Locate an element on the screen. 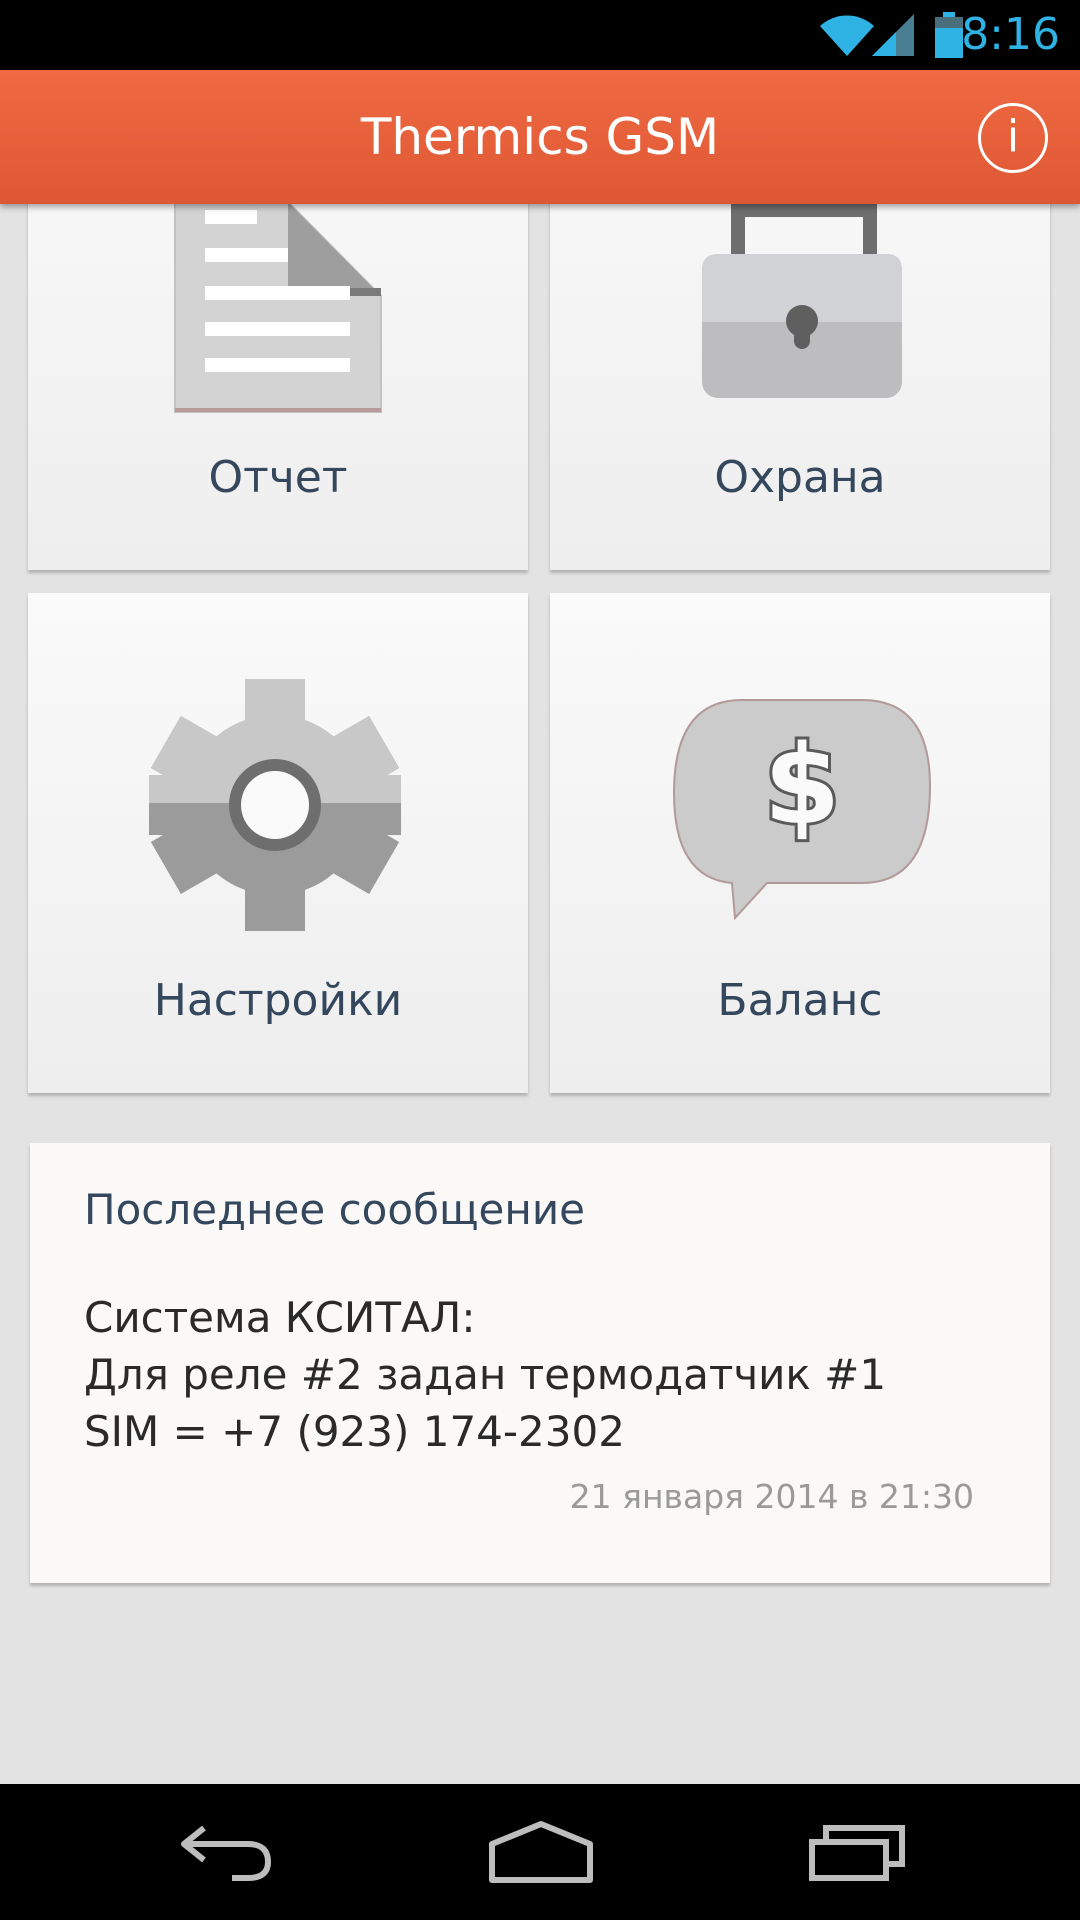  tile-balance-label: Баланс is located at coordinates (800, 1000).